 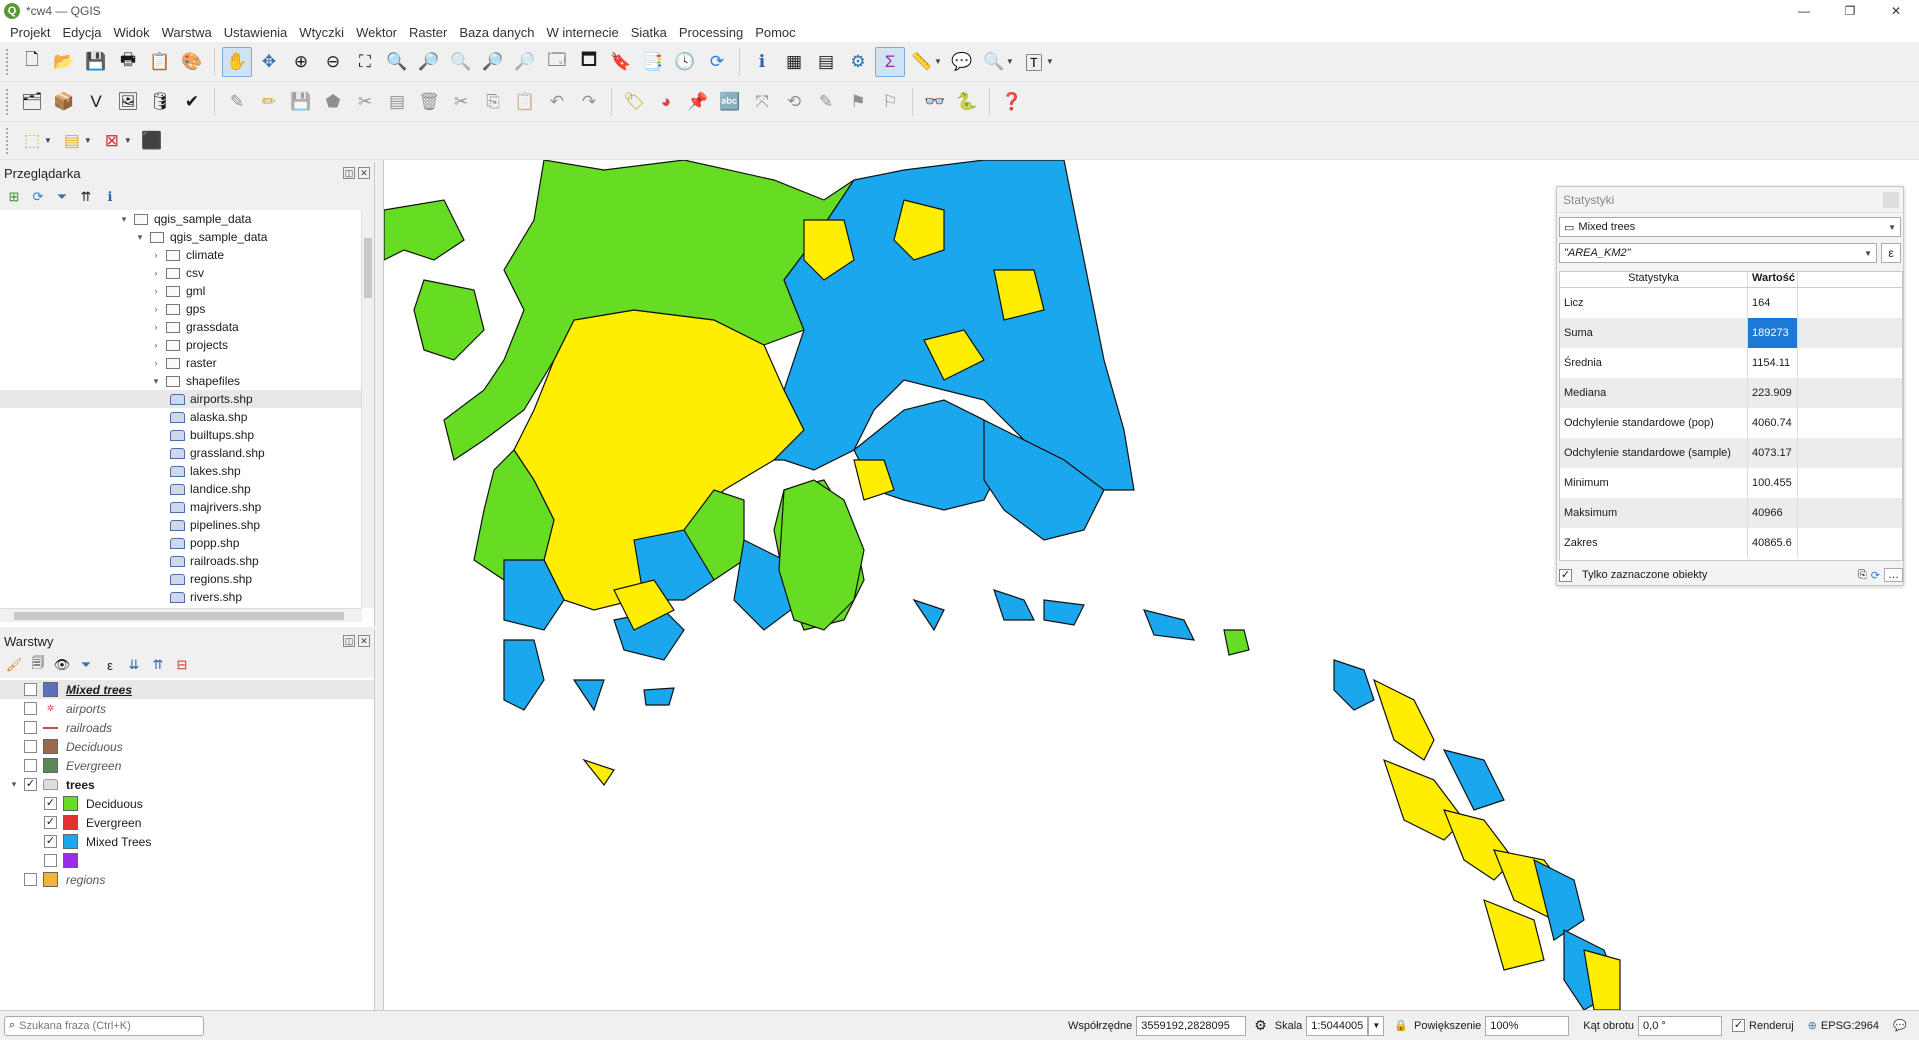 What do you see at coordinates (1773, 423) in the screenshot?
I see `statistic-value: 4060.74` at bounding box center [1773, 423].